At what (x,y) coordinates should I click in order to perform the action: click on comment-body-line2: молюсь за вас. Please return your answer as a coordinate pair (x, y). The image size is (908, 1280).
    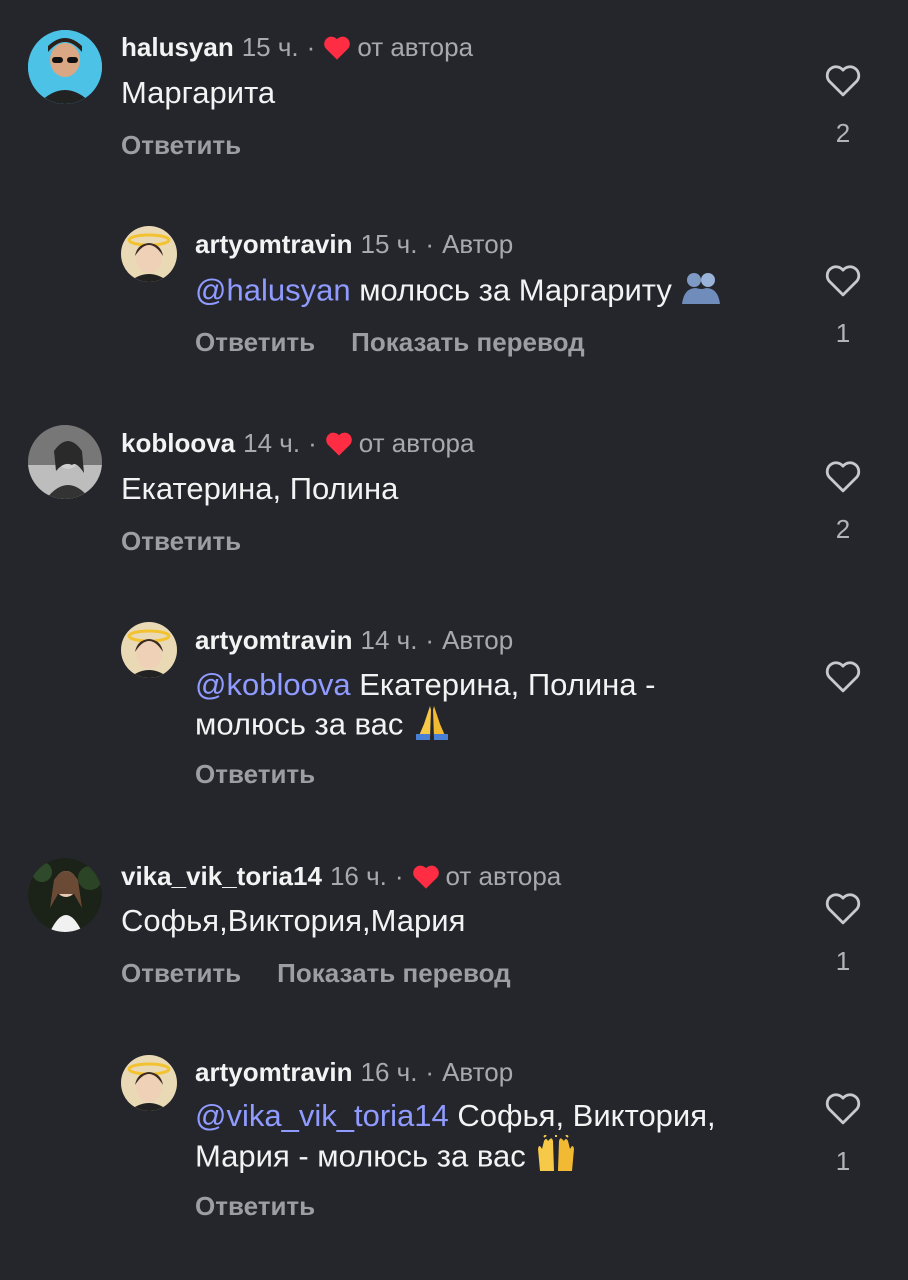
    Looking at the image, I should click on (299, 724).